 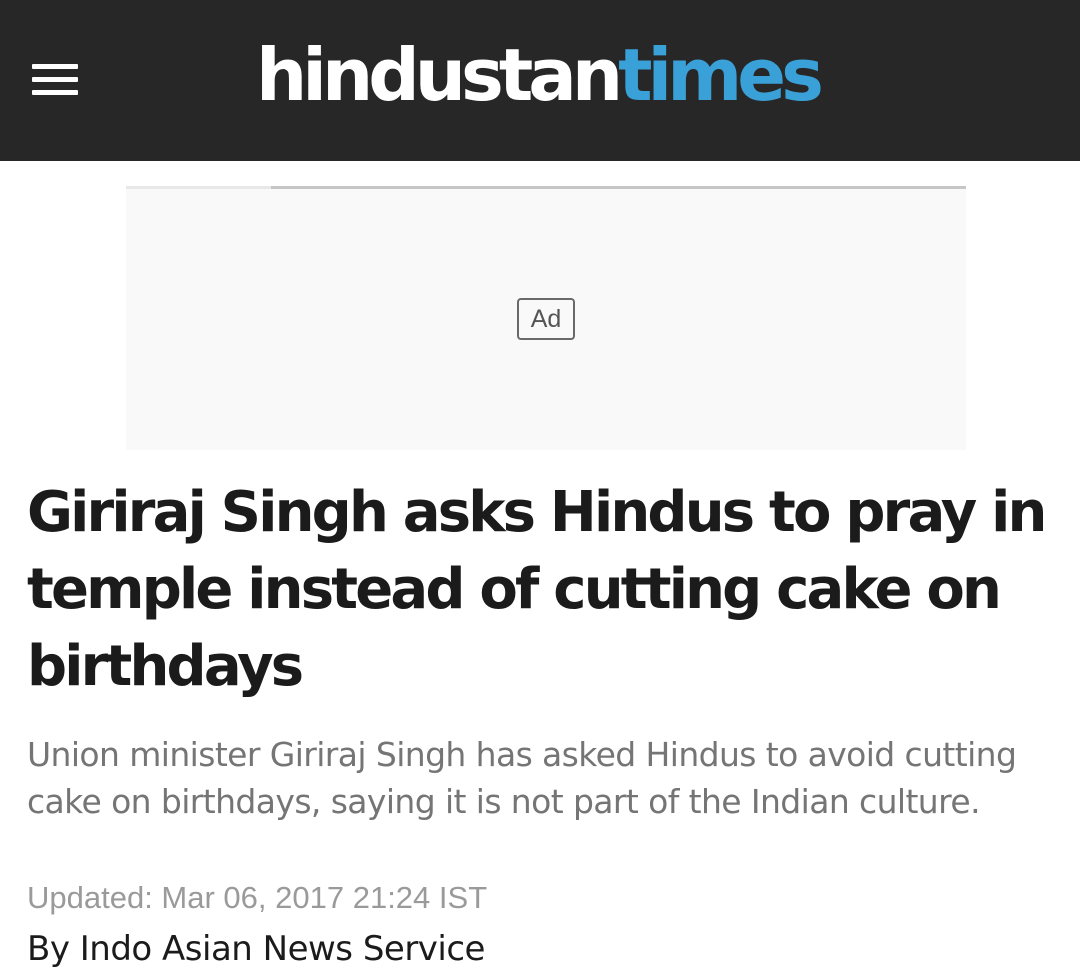 I want to click on article-updated-timestamp: Updated: Mar 06, 2017 21:24 IST, so click(x=257, y=897).